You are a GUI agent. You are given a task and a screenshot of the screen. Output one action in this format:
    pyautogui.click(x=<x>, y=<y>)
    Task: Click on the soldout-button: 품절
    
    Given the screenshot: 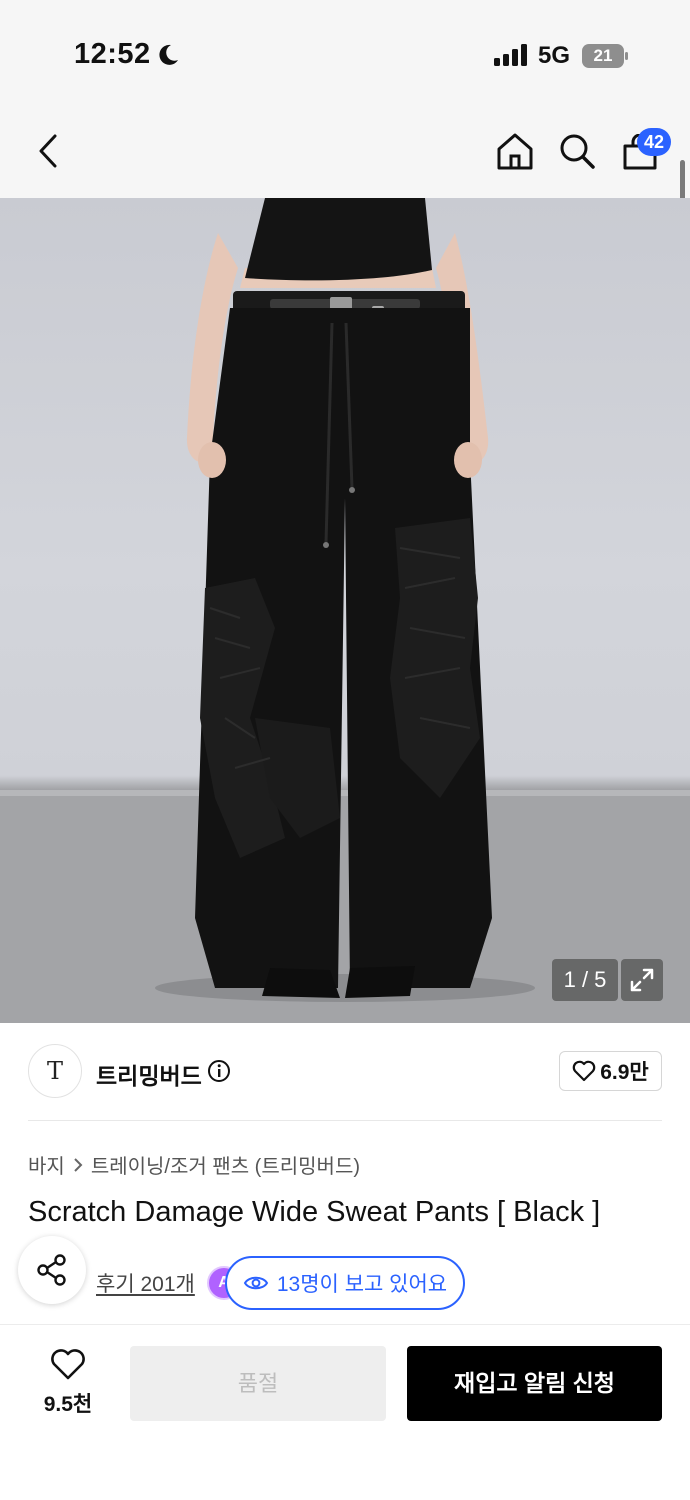 What is the action you would take?
    pyautogui.click(x=258, y=1383)
    